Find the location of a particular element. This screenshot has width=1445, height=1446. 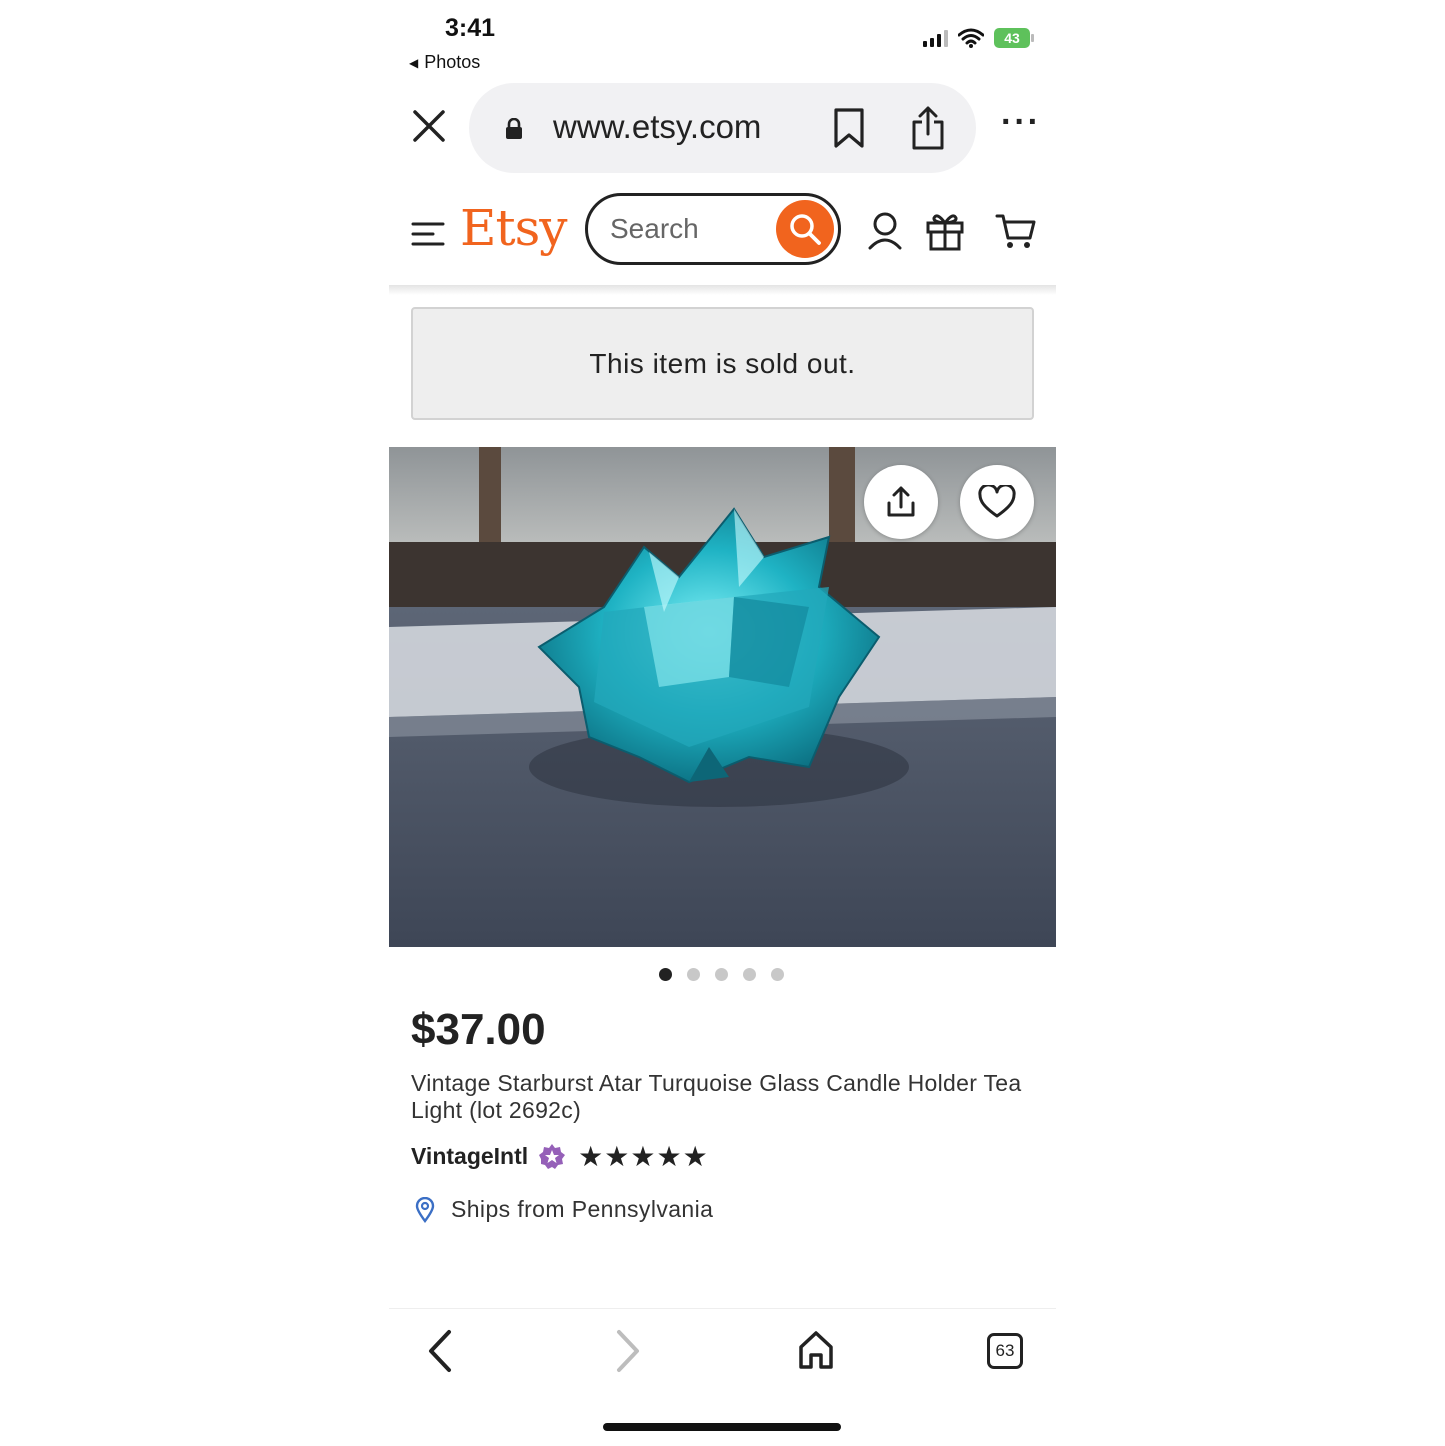

star-seller-badge-icon is located at coordinates (552, 1156).